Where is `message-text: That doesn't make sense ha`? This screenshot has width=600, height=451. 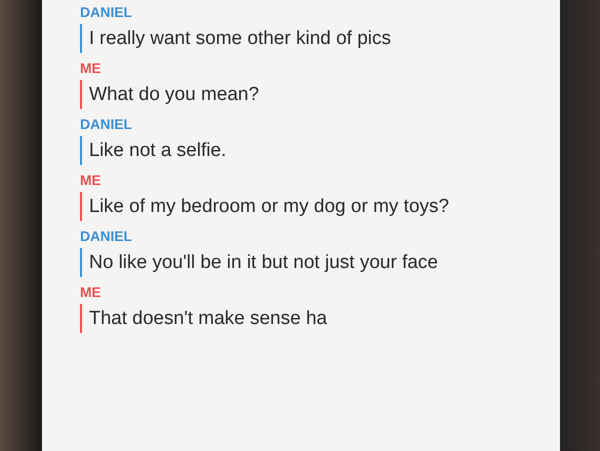
message-text: That doesn't make sense ha is located at coordinates (208, 319).